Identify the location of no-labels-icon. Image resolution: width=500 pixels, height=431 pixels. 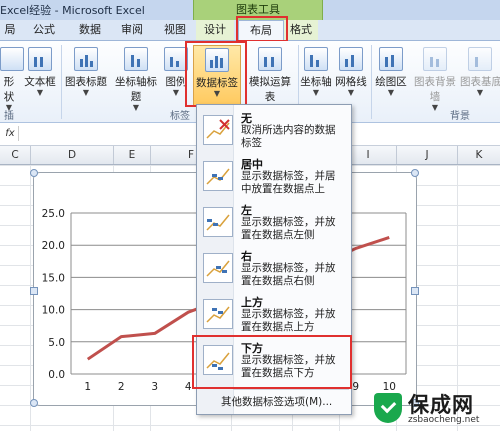
(218, 130).